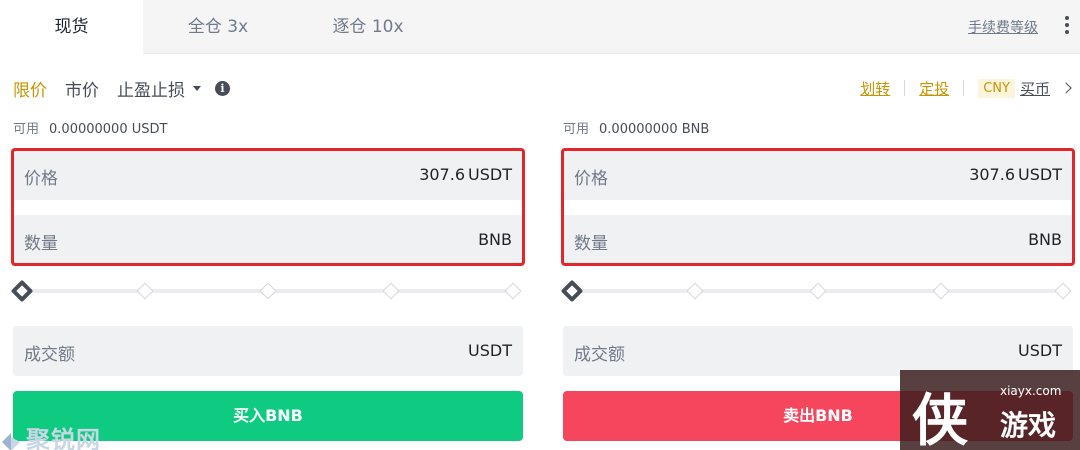  I want to click on chevron-down-icon, so click(197, 88).